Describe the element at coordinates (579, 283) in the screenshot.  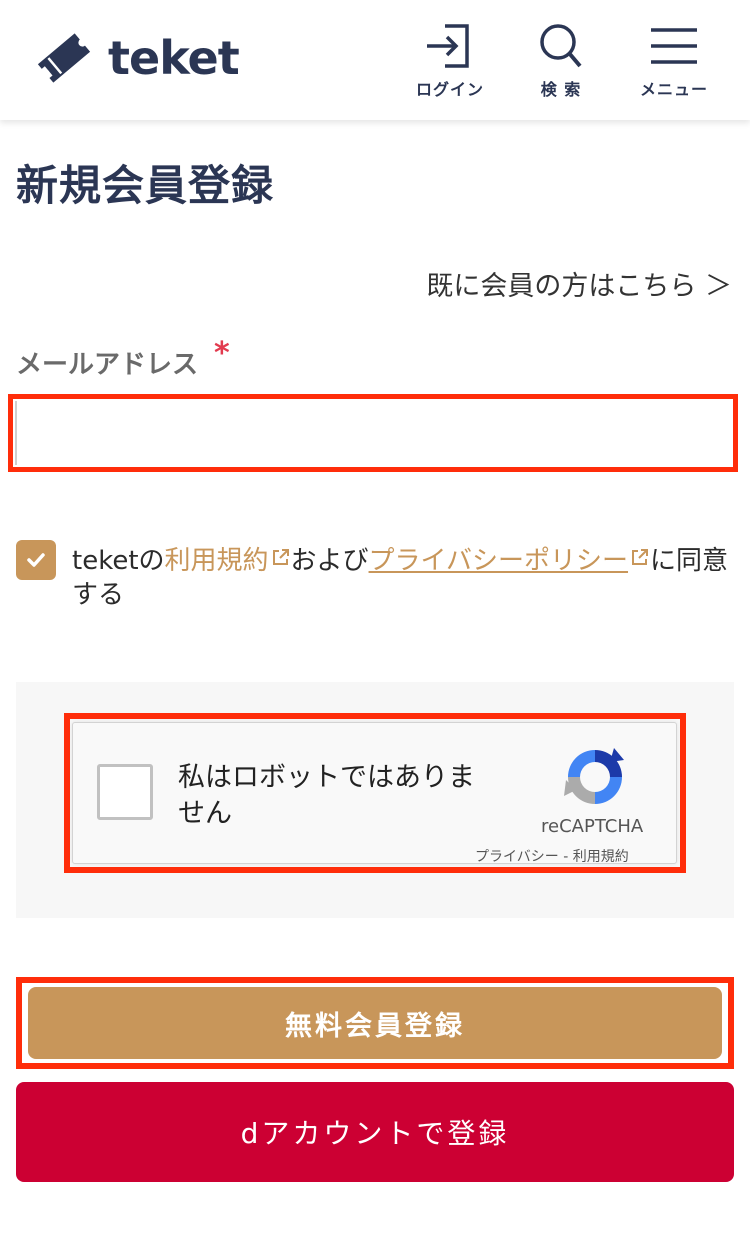
I see `existing-member-link: 既に会員の方はこちら ＞` at that location.